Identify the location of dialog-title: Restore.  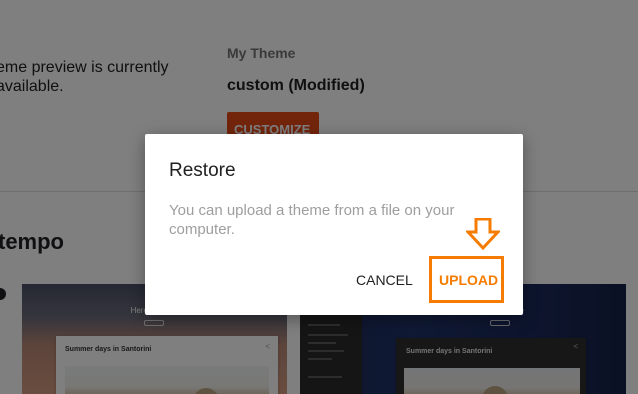
(202, 170).